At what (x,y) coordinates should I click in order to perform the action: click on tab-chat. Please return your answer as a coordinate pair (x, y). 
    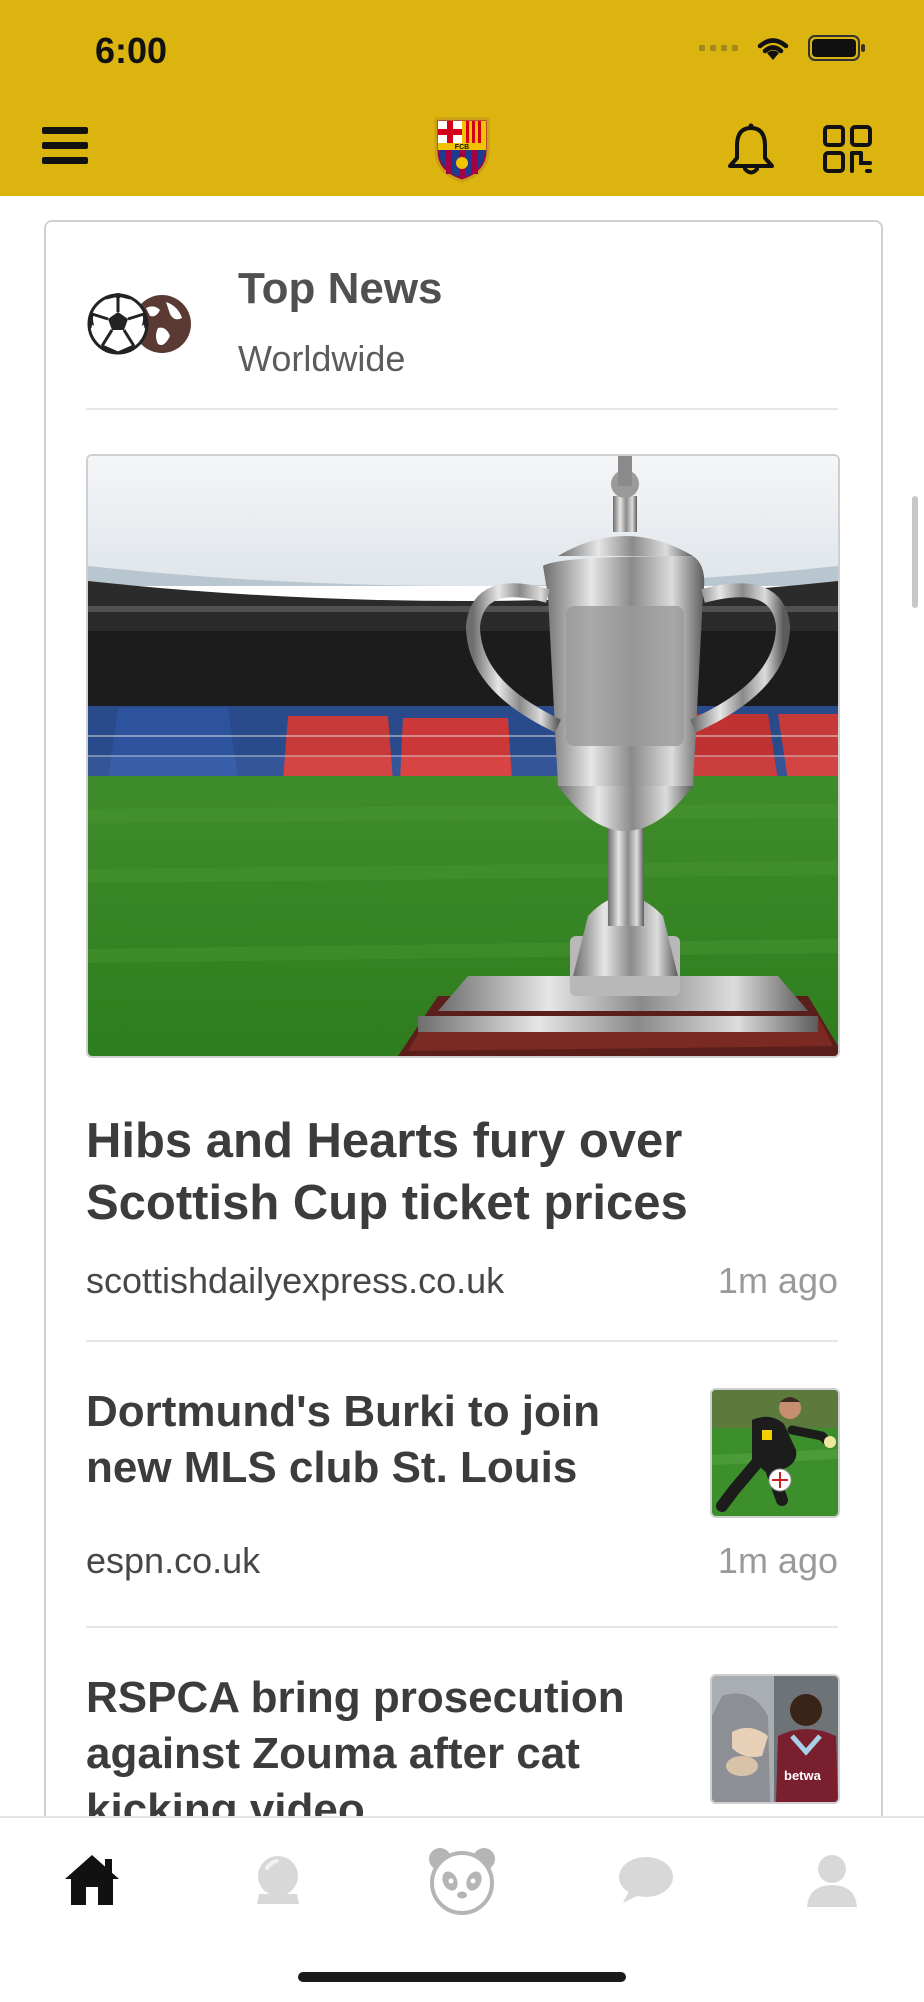
    Looking at the image, I should click on (646, 1880).